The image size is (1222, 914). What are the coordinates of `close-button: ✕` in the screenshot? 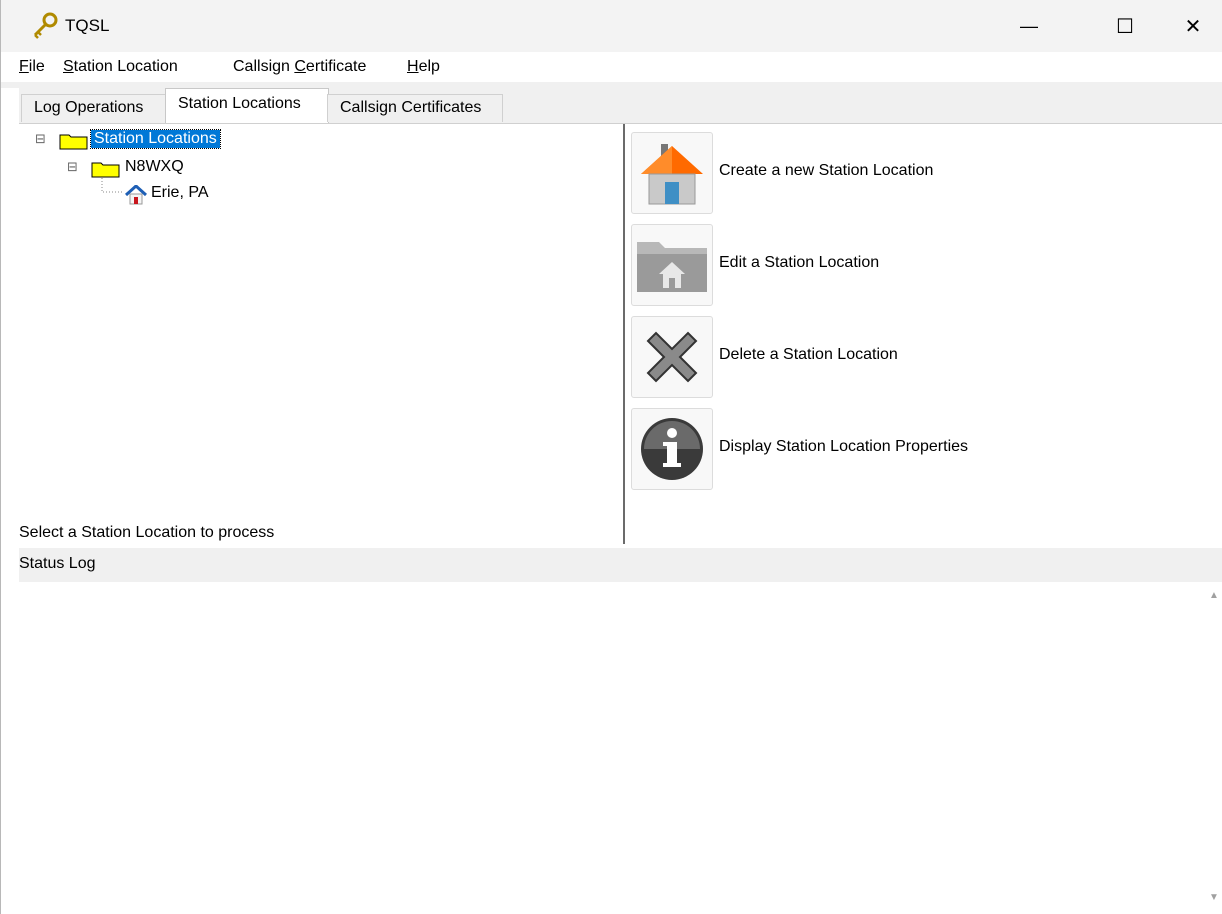 It's located at (1193, 26).